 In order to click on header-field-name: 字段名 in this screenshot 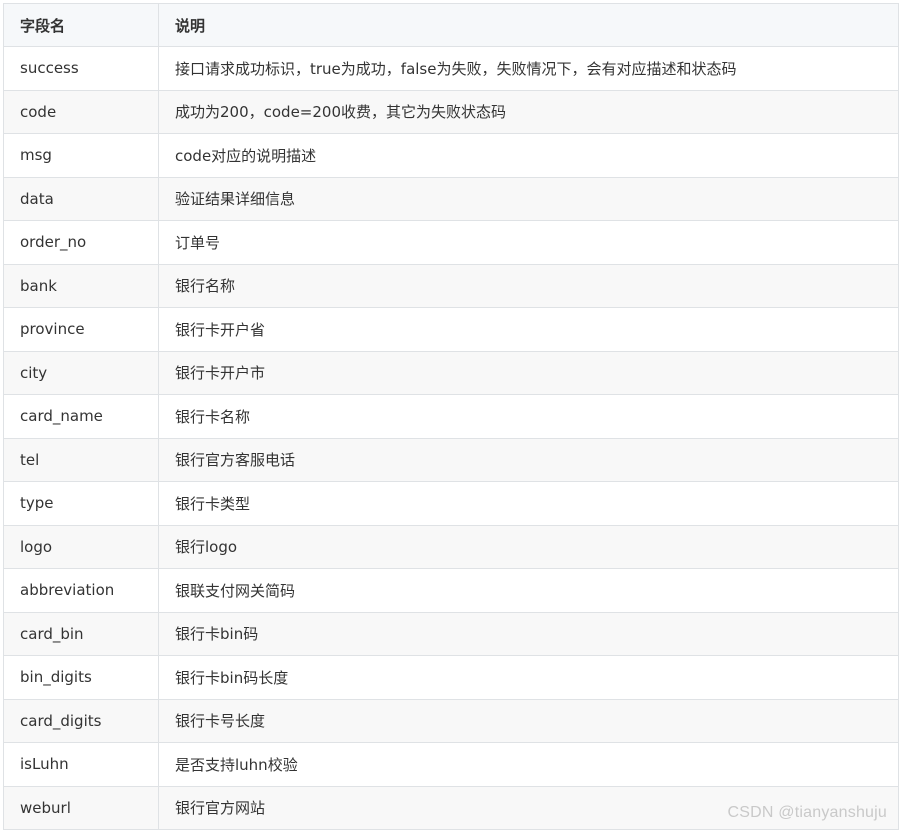, I will do `click(81, 25)`.